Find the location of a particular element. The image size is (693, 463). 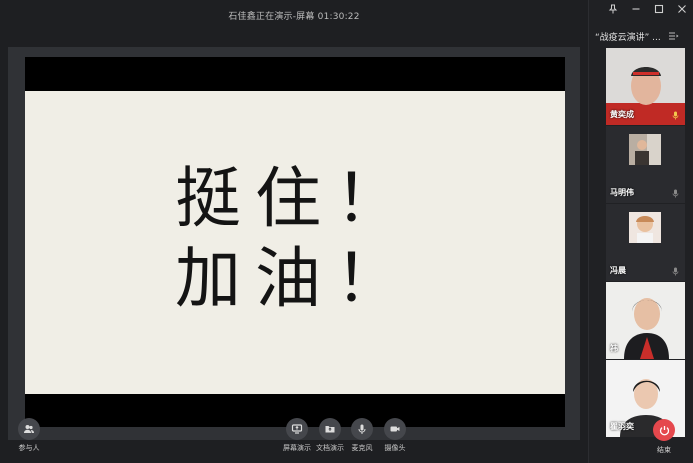

window-title: 石佳鑫正在演示-屏幕 01:30:22 is located at coordinates (294, 16).